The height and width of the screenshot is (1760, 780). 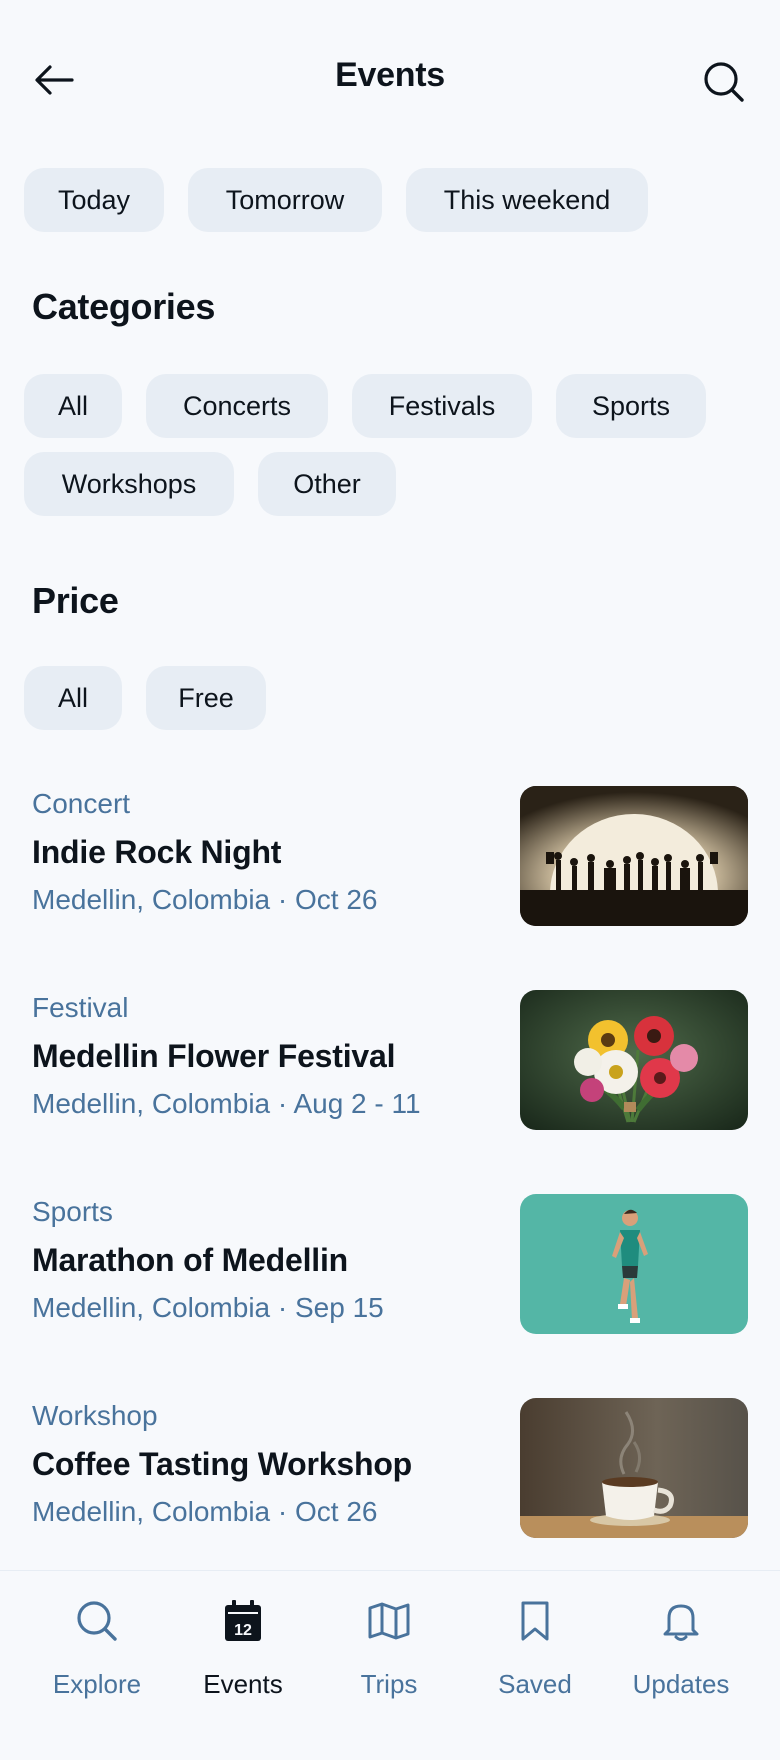 I want to click on chip-festivals: Festivals, so click(x=442, y=406).